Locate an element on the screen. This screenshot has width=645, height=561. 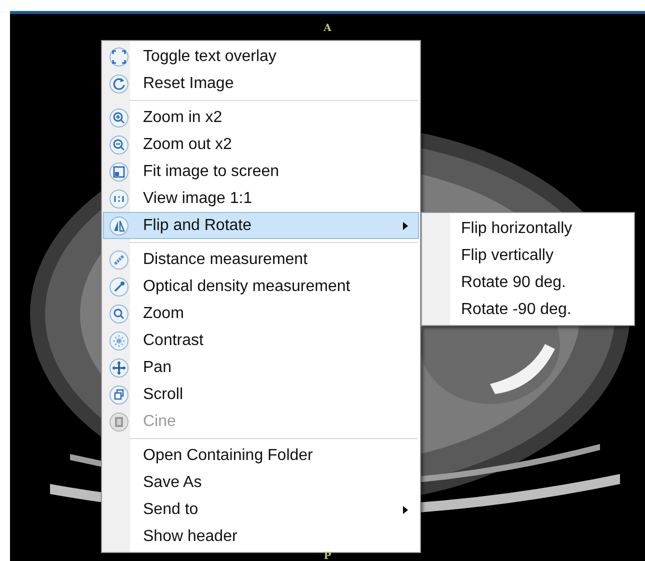
zoom-out-icon is located at coordinates (119, 144).